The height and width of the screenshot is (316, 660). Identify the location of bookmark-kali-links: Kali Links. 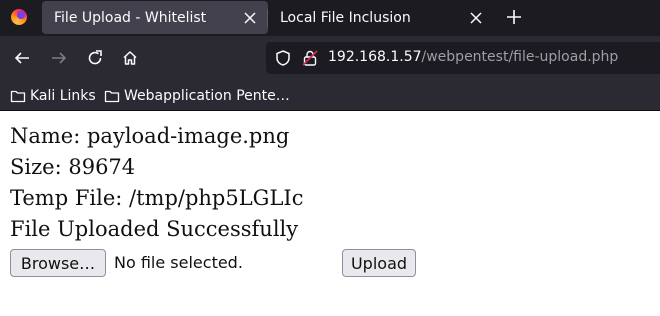
(53, 96).